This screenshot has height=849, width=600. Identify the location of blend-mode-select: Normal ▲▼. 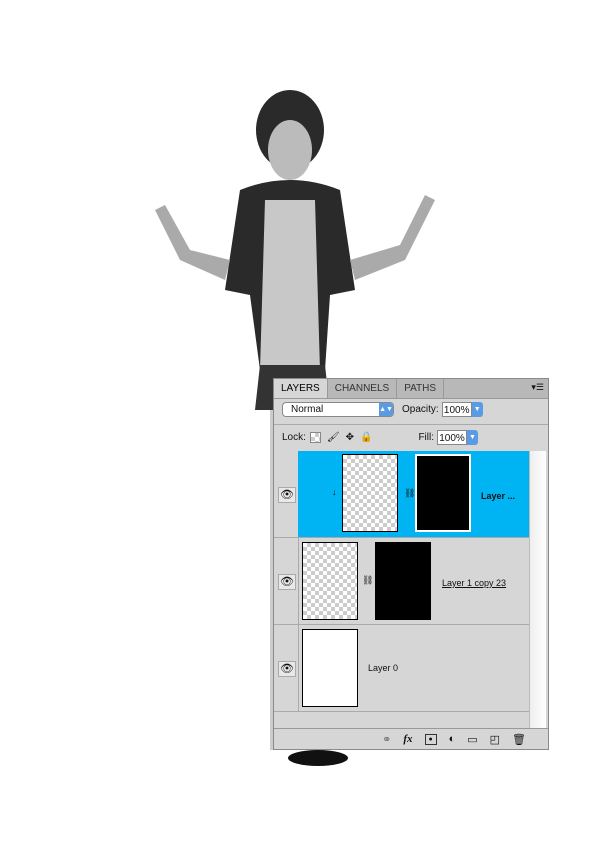
(338, 409).